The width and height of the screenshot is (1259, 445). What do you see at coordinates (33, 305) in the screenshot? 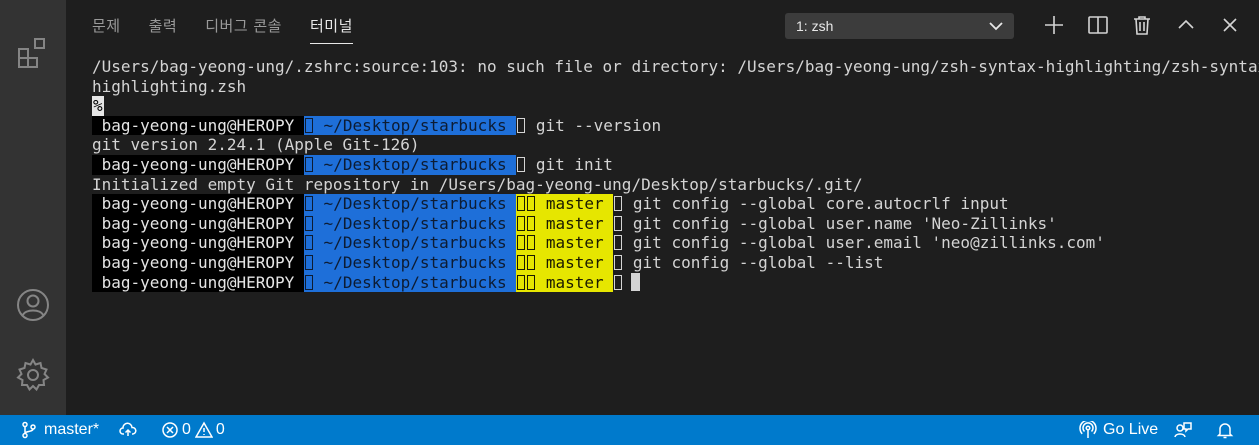
I see `account-icon` at bounding box center [33, 305].